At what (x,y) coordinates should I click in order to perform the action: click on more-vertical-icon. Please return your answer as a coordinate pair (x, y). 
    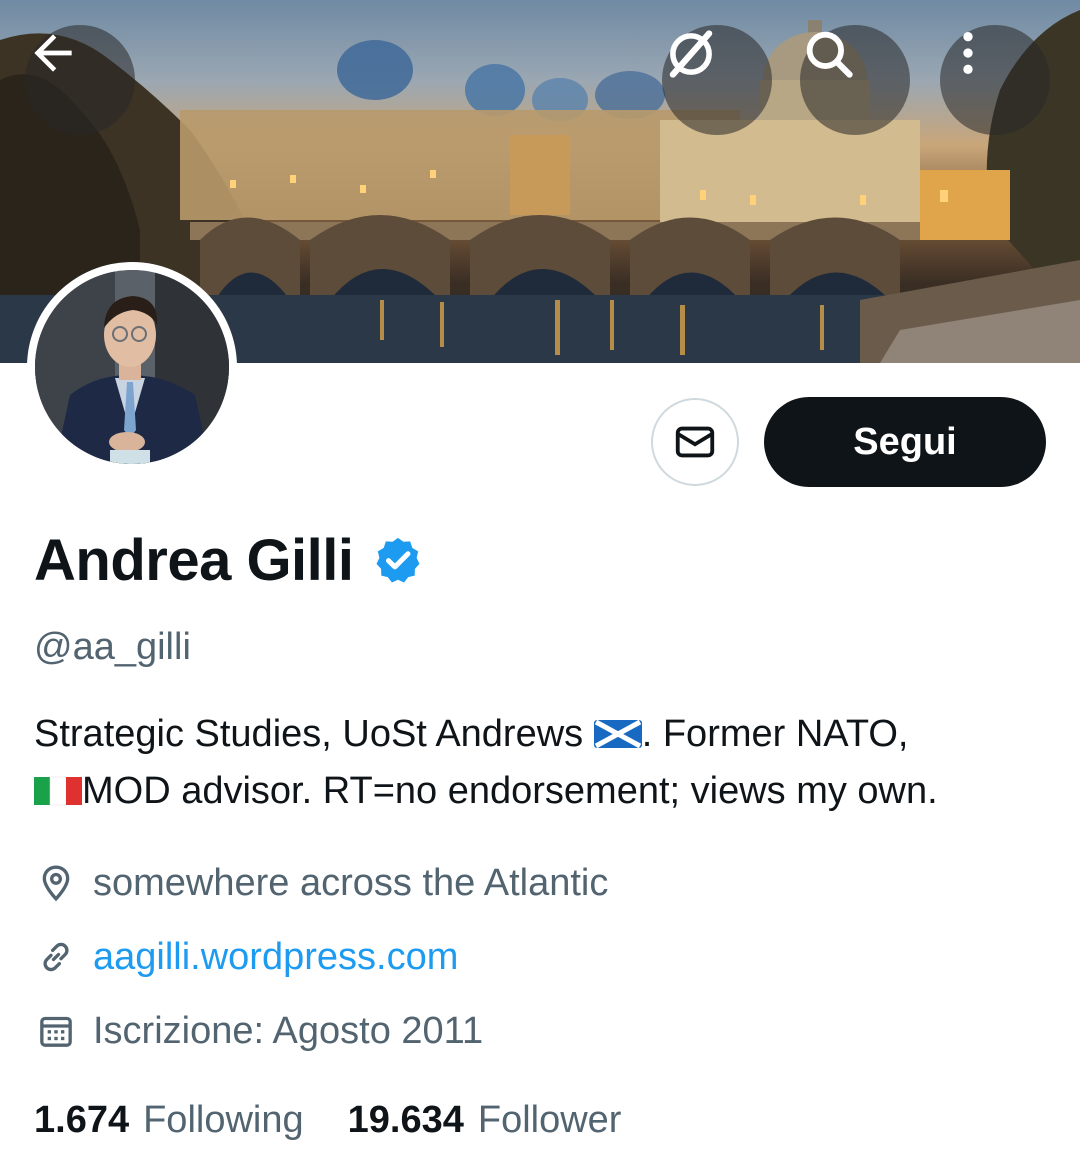
    Looking at the image, I should click on (968, 53).